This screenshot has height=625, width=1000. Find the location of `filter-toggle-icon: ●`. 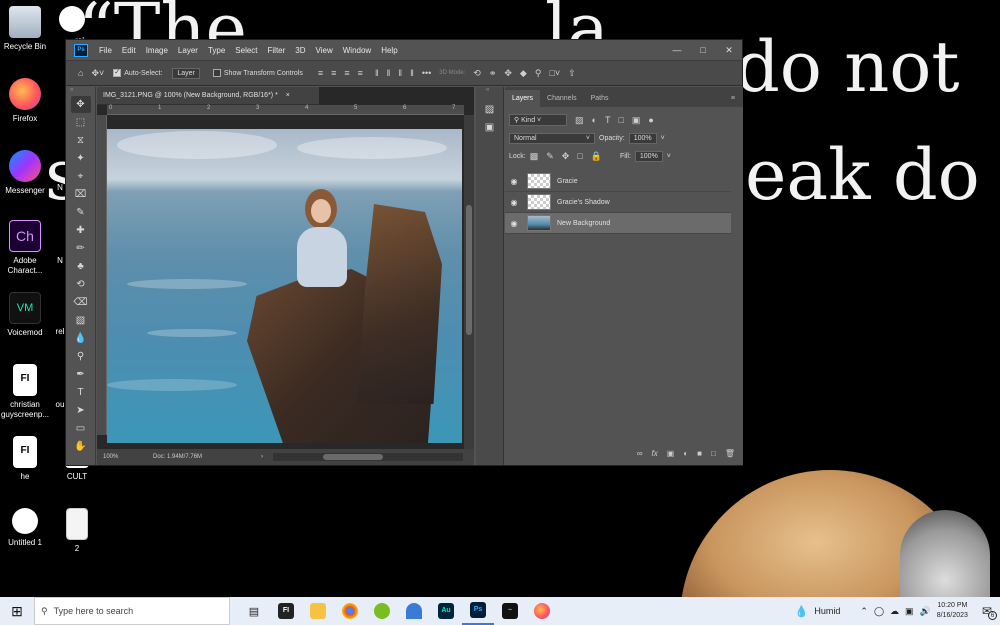

filter-toggle-icon: ● is located at coordinates (650, 120).